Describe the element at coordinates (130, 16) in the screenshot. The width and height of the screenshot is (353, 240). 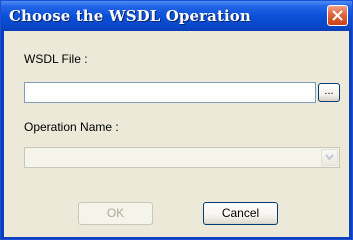
I see `dialog-title: Choose the WSDL Operation` at that location.